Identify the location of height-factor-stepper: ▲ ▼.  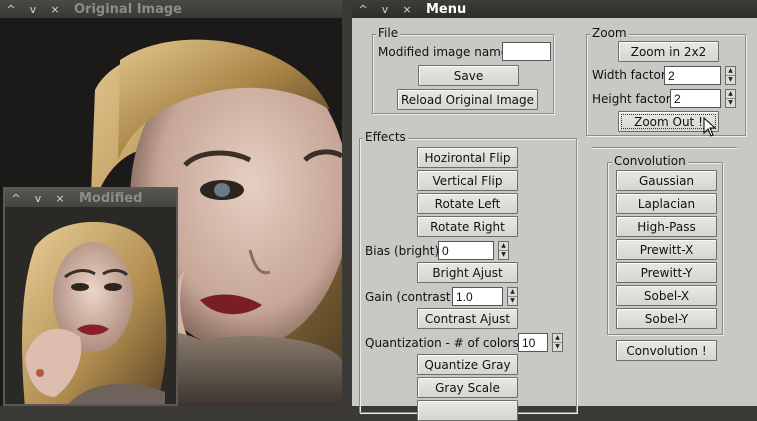
(730, 98).